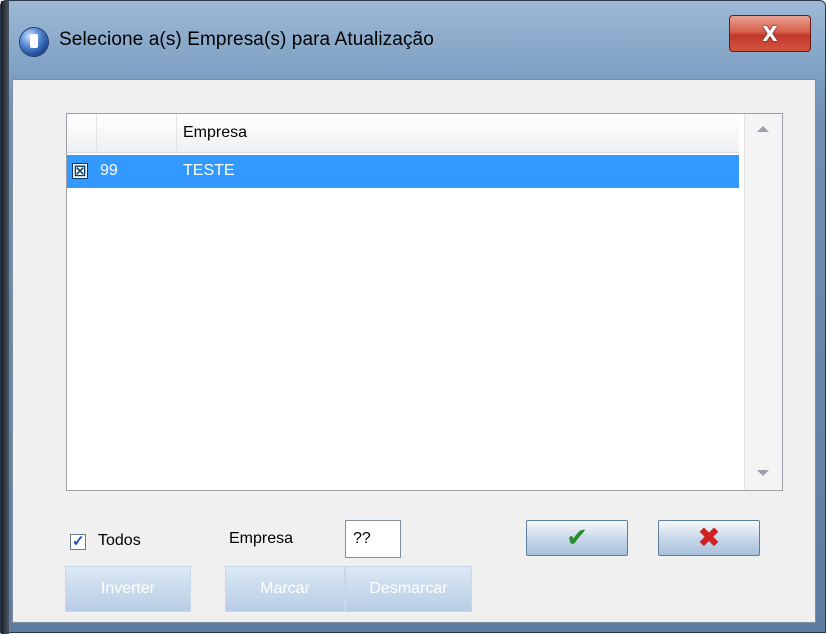 The height and width of the screenshot is (634, 826). What do you see at coordinates (128, 589) in the screenshot?
I see `inverter-button: Inverter` at bounding box center [128, 589].